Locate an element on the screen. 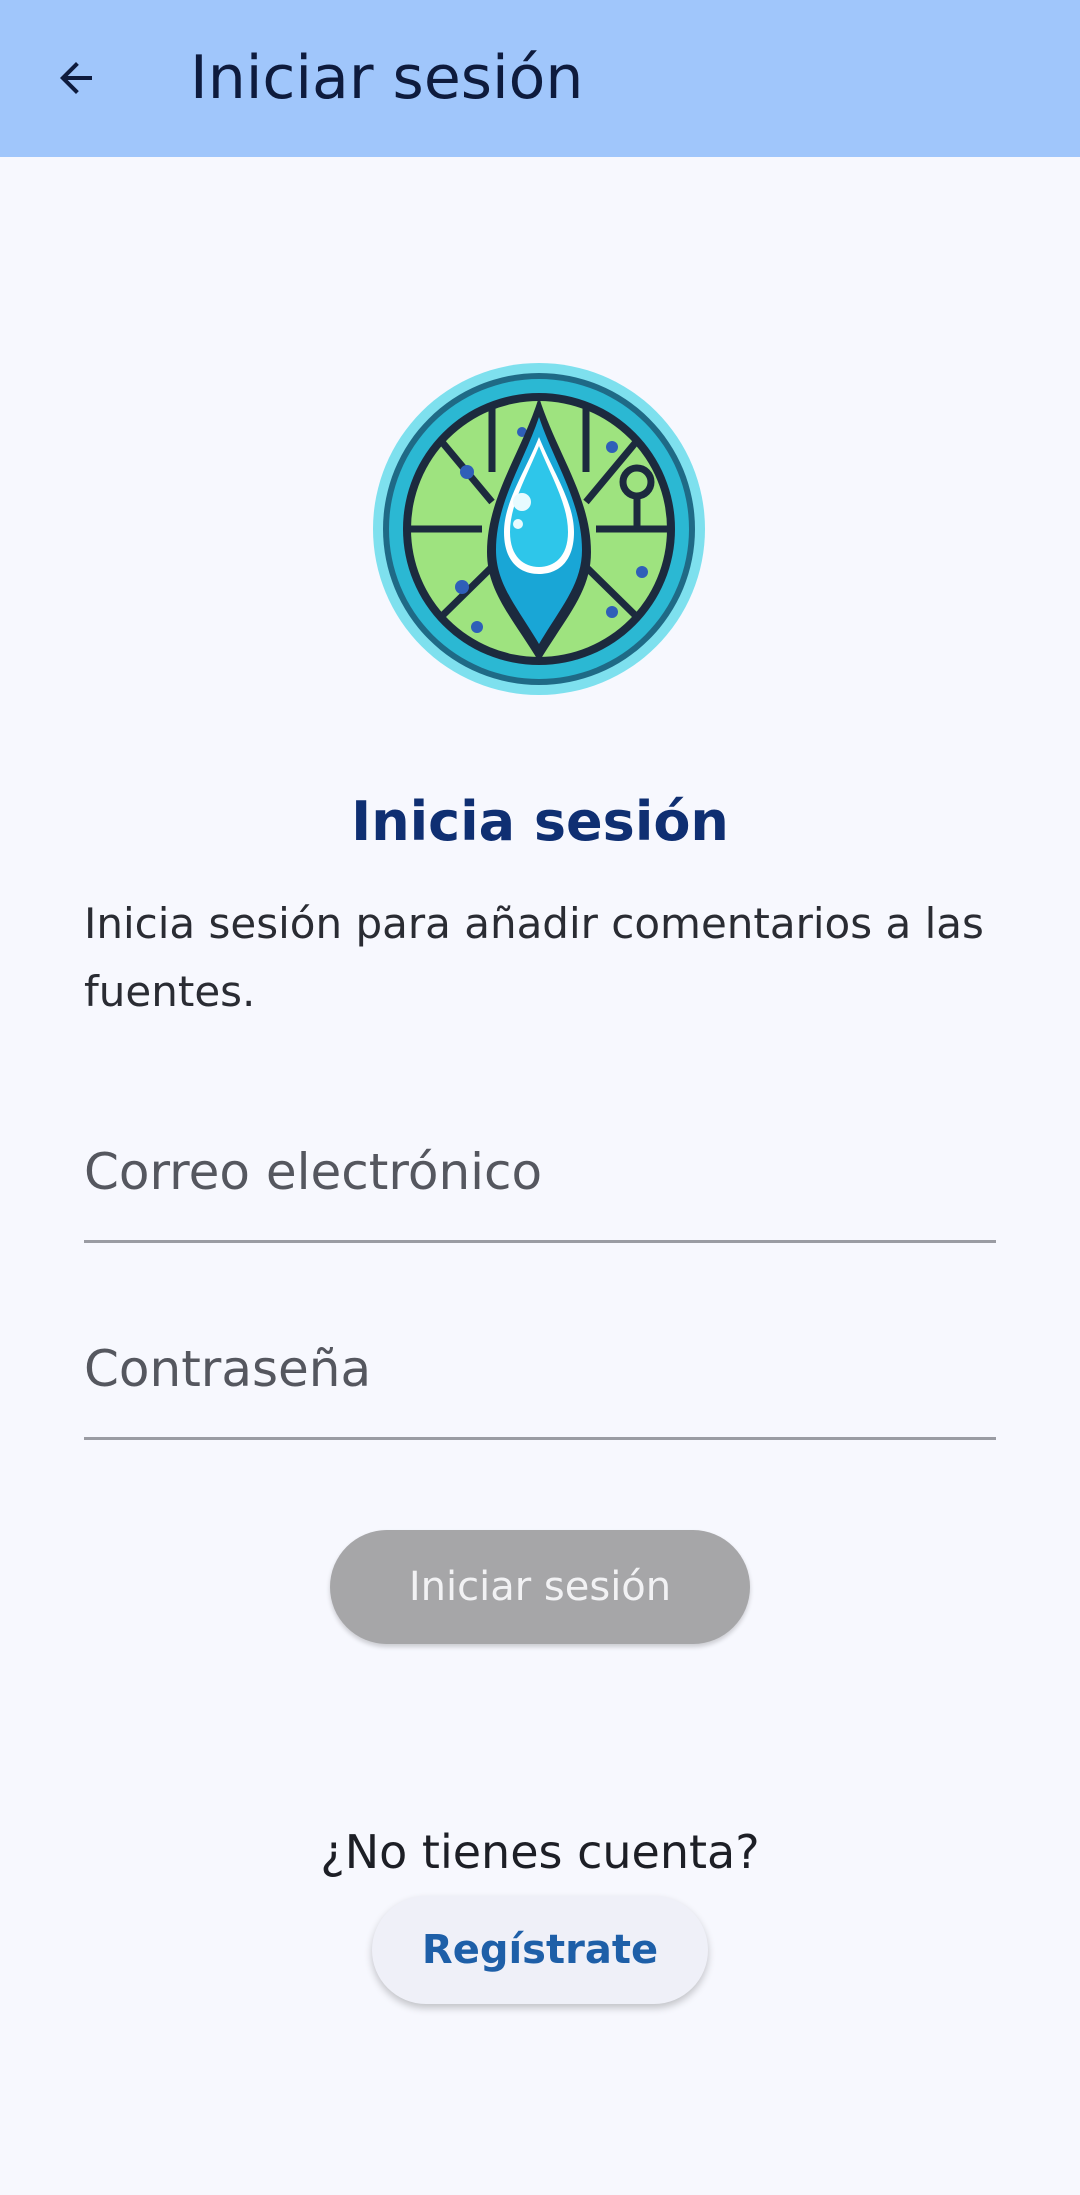 The height and width of the screenshot is (2195, 1080). register-button: Regístrate is located at coordinates (540, 1950).